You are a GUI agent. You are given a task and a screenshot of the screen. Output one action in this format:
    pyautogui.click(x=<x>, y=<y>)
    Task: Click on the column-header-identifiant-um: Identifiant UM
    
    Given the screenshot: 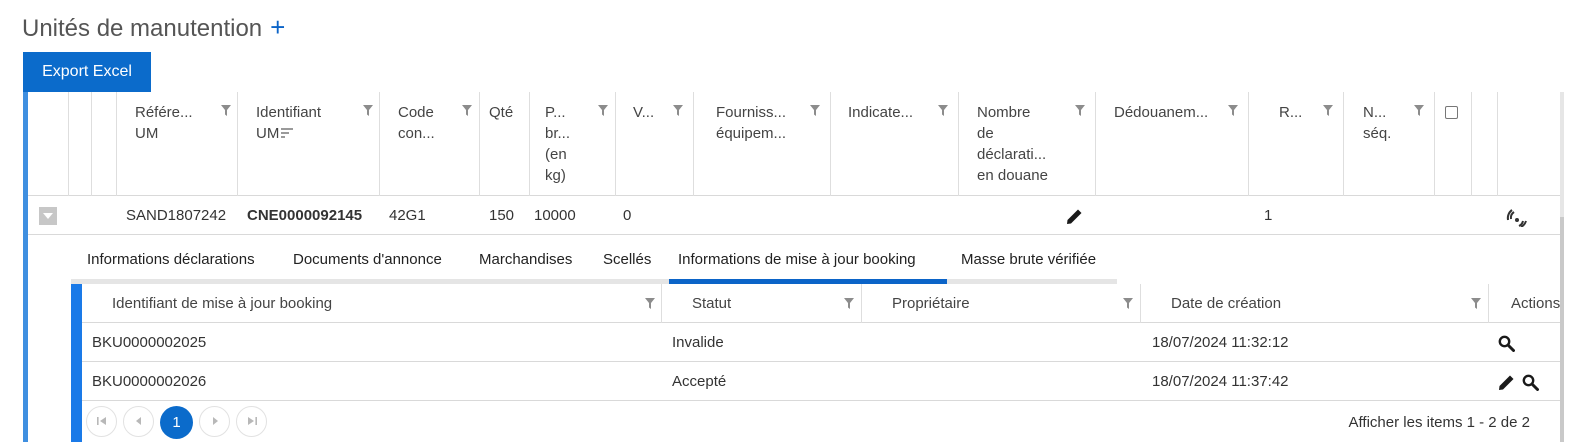 What is the action you would take?
    pyautogui.click(x=309, y=144)
    